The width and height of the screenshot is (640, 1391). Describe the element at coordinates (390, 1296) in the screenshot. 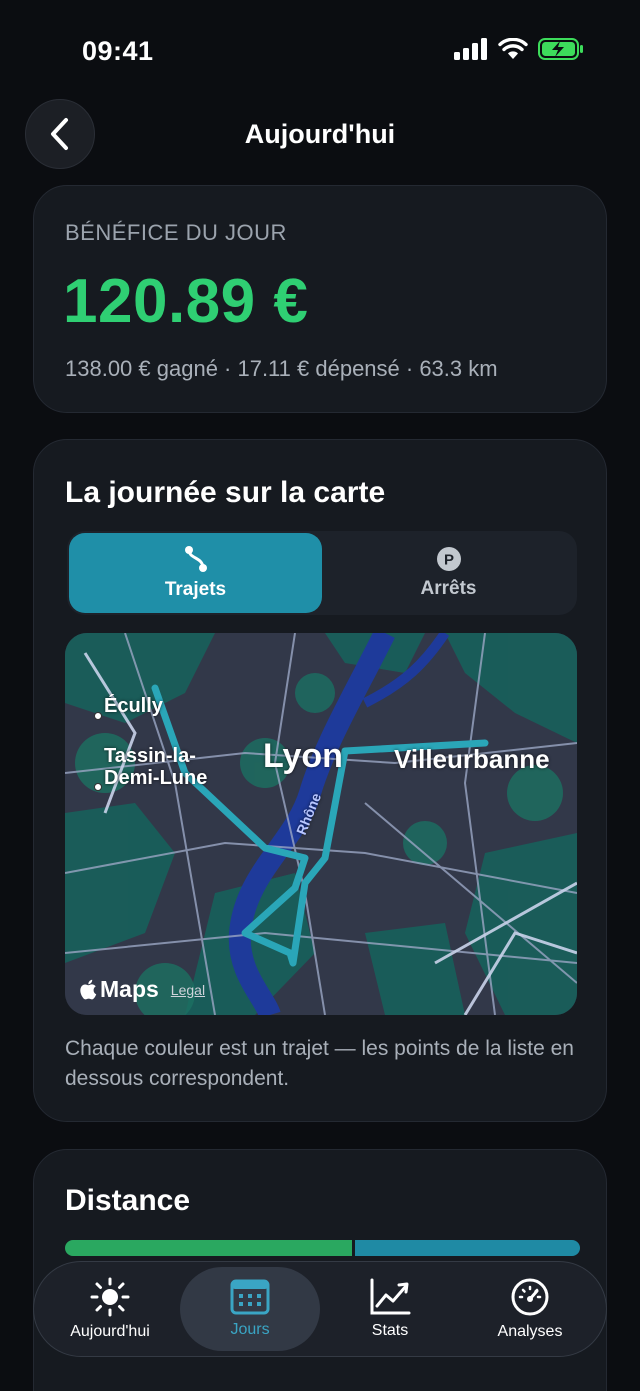

I see `chart-icon` at that location.